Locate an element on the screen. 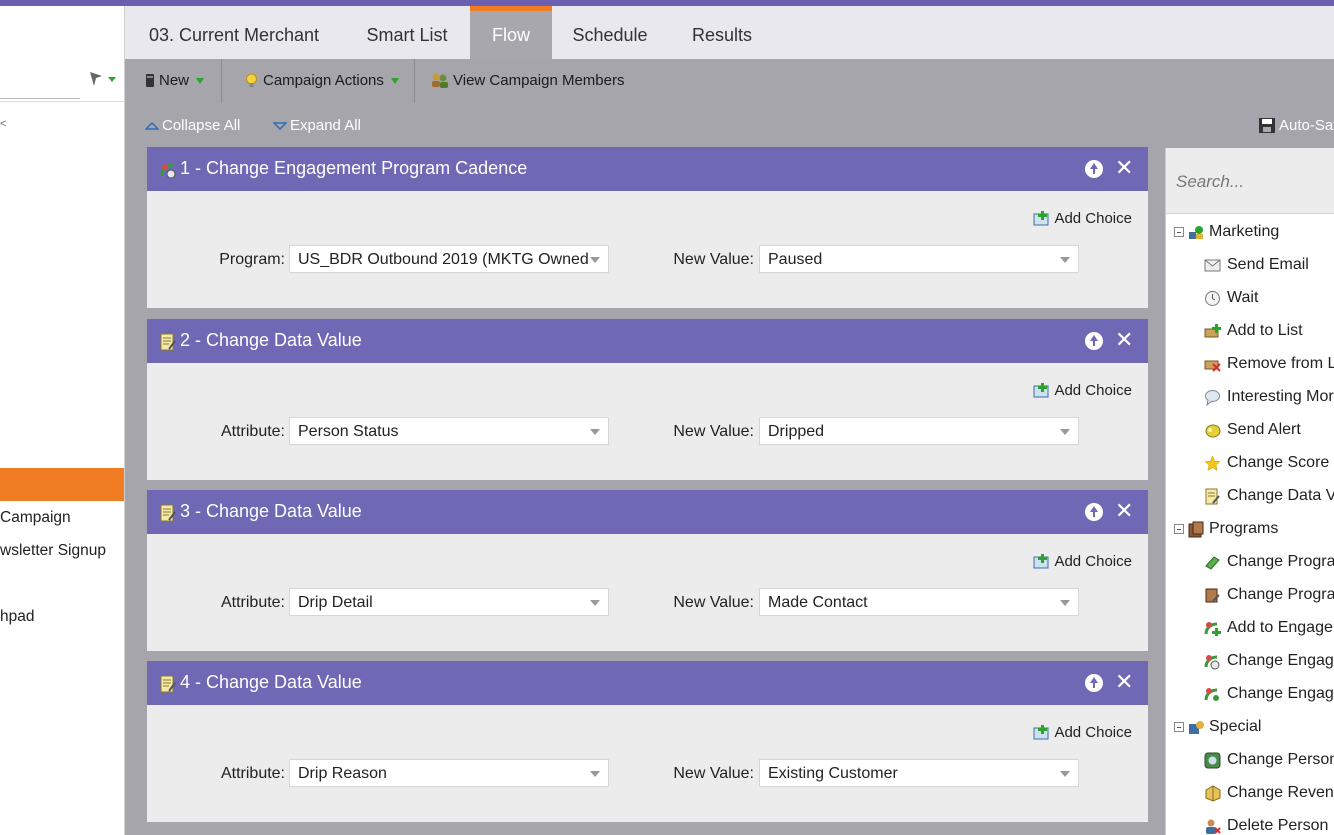 The height and width of the screenshot is (835, 1334). palette-item-send-email: Send Email is located at coordinates (1256, 265).